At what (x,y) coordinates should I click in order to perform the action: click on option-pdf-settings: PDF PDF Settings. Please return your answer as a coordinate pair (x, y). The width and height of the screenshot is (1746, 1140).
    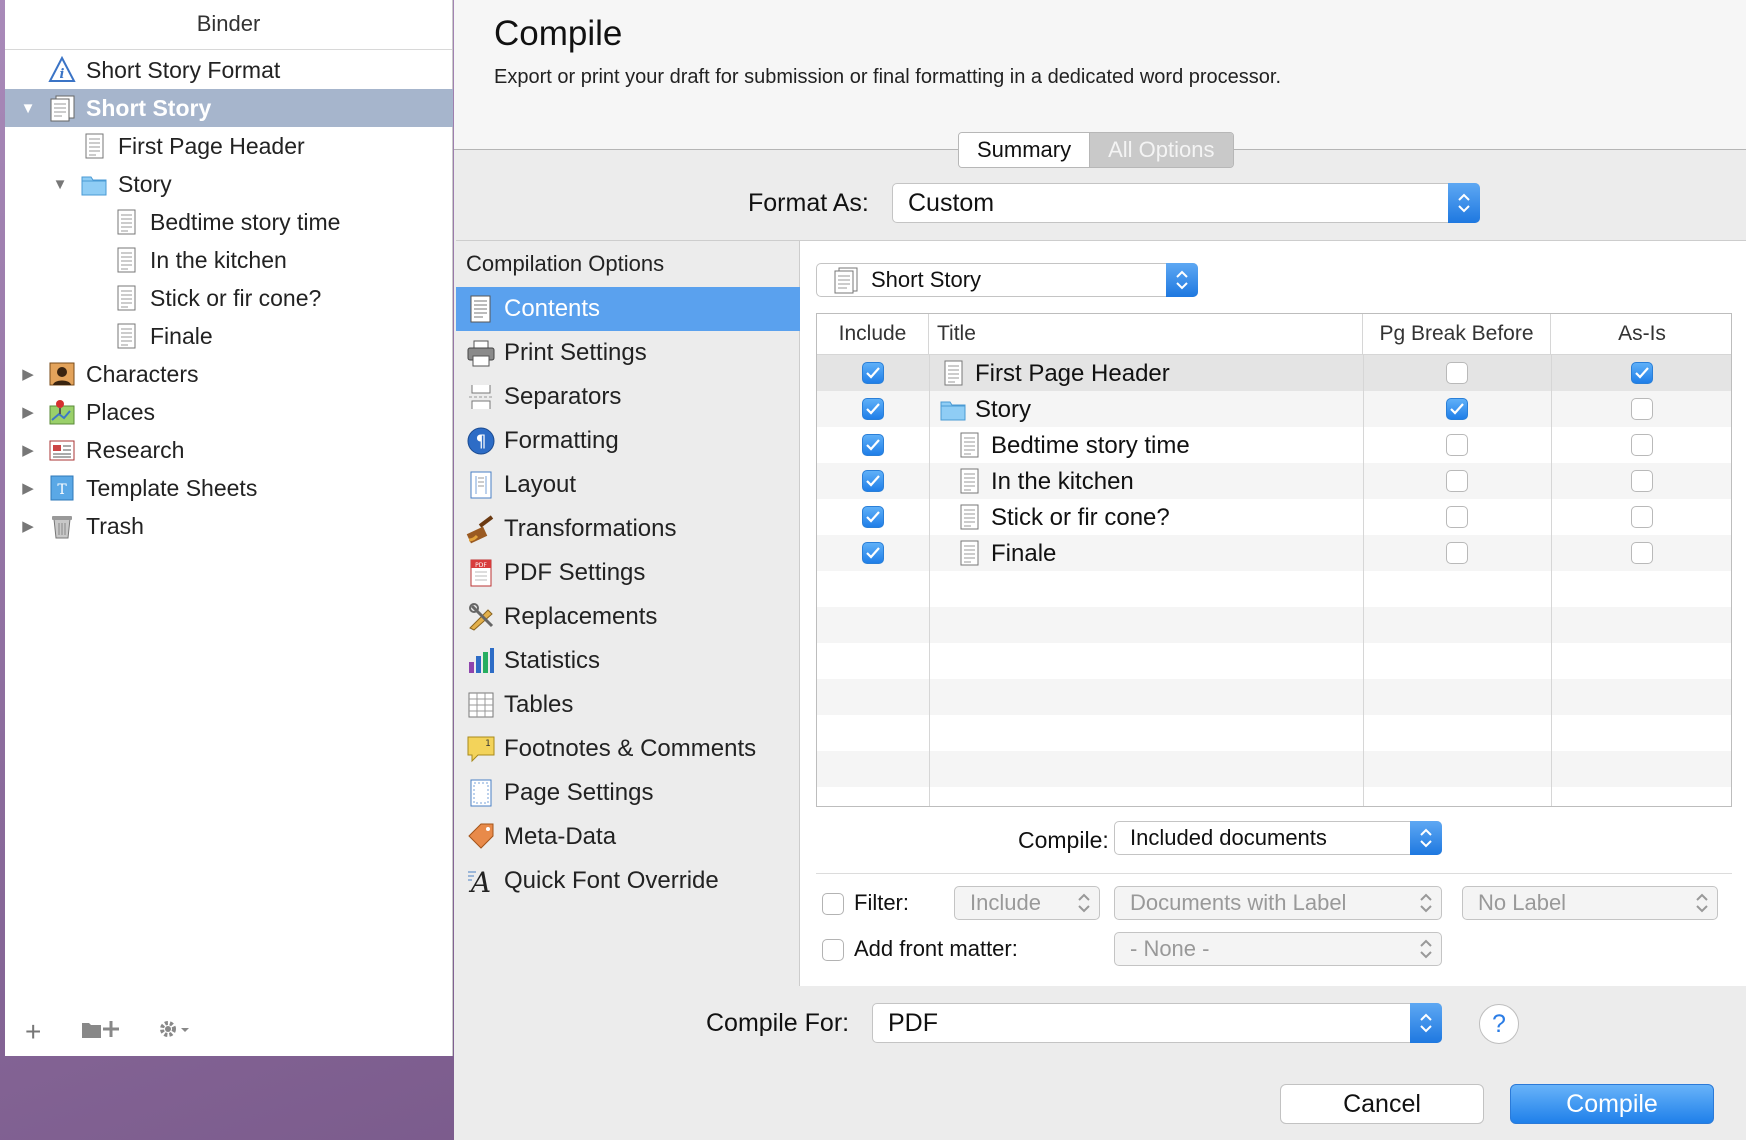
    Looking at the image, I should click on (628, 573).